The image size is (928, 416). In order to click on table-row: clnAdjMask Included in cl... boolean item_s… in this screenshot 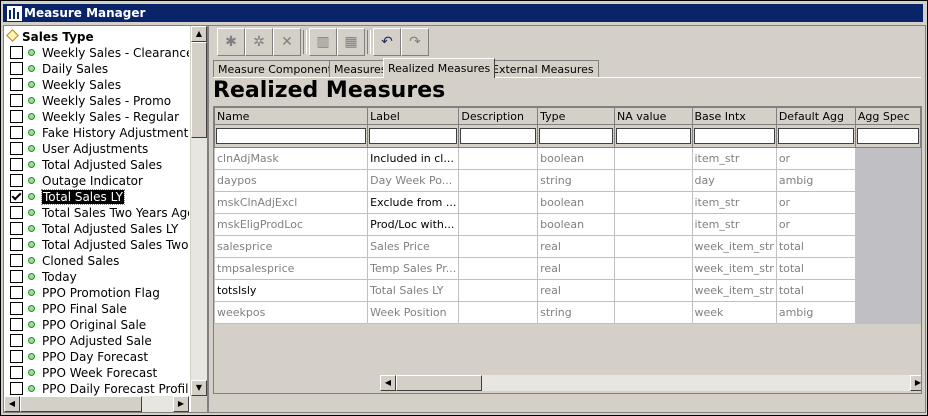, I will do `click(567, 158)`.